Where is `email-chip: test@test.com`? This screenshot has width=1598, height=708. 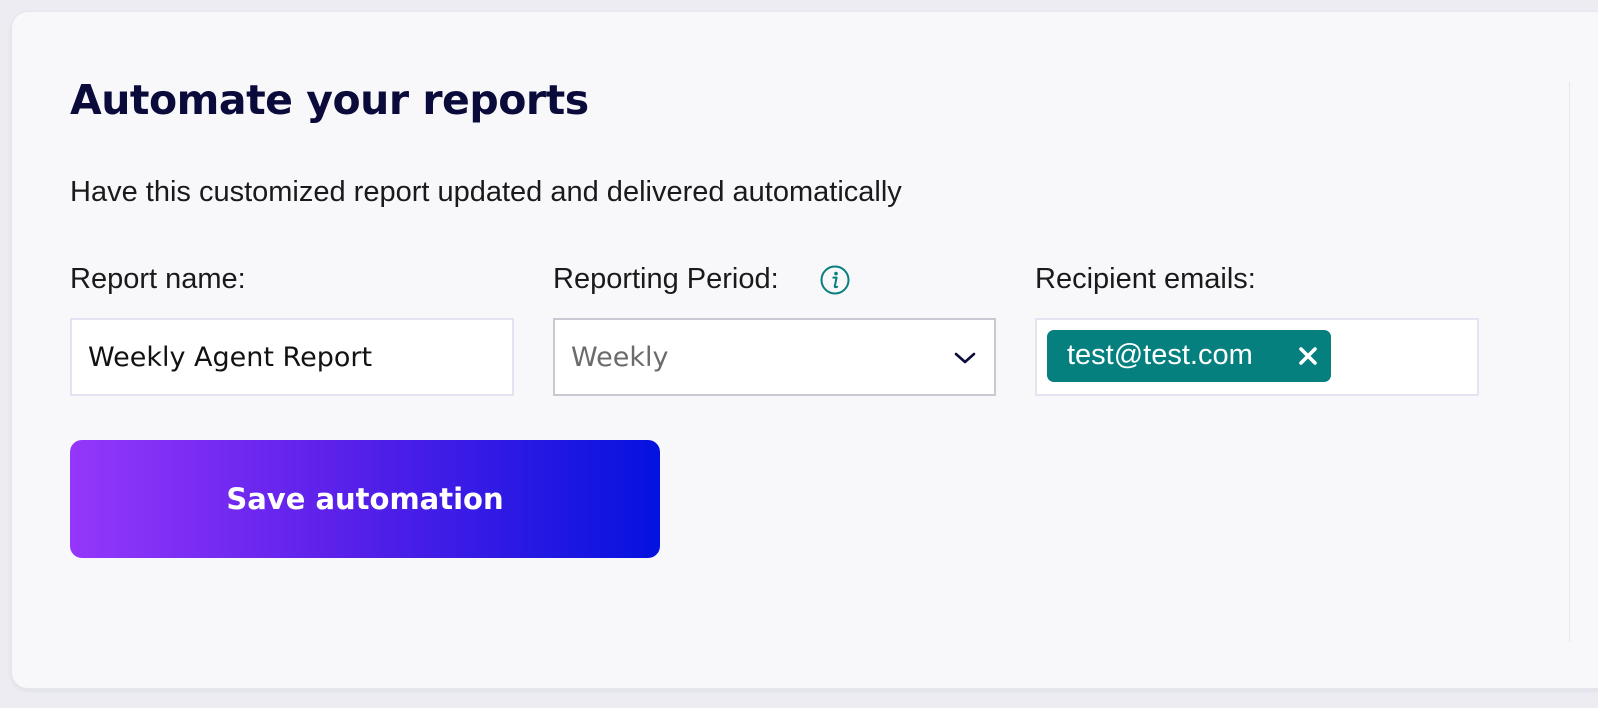 email-chip: test@test.com is located at coordinates (1189, 356).